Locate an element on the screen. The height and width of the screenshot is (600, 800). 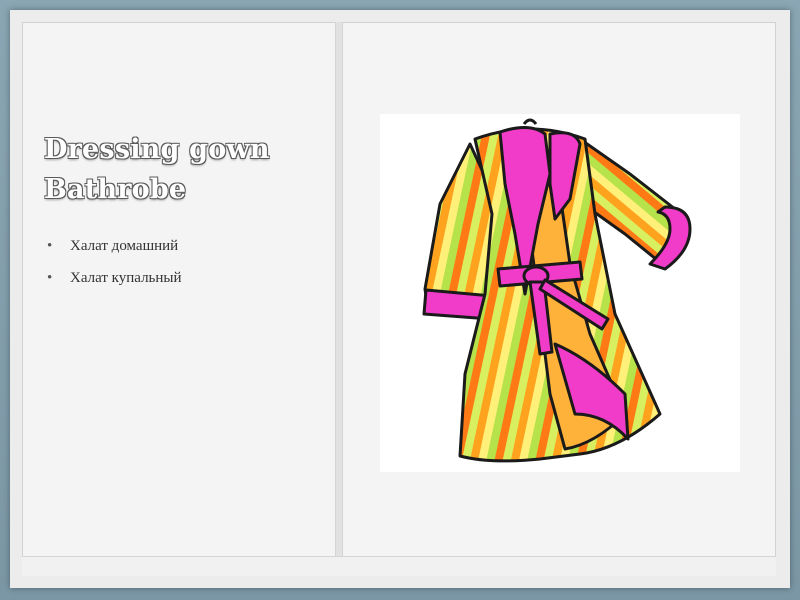
title-line-2: Bathrobe is located at coordinates (115, 189).